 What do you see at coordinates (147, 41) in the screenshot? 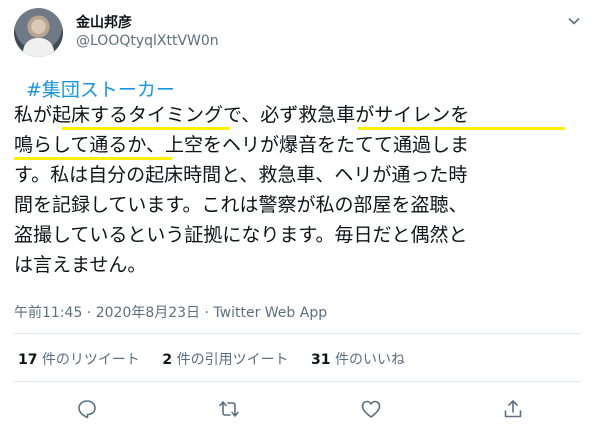
I see `author-handle: @LOOQtyqlXttVW0n` at bounding box center [147, 41].